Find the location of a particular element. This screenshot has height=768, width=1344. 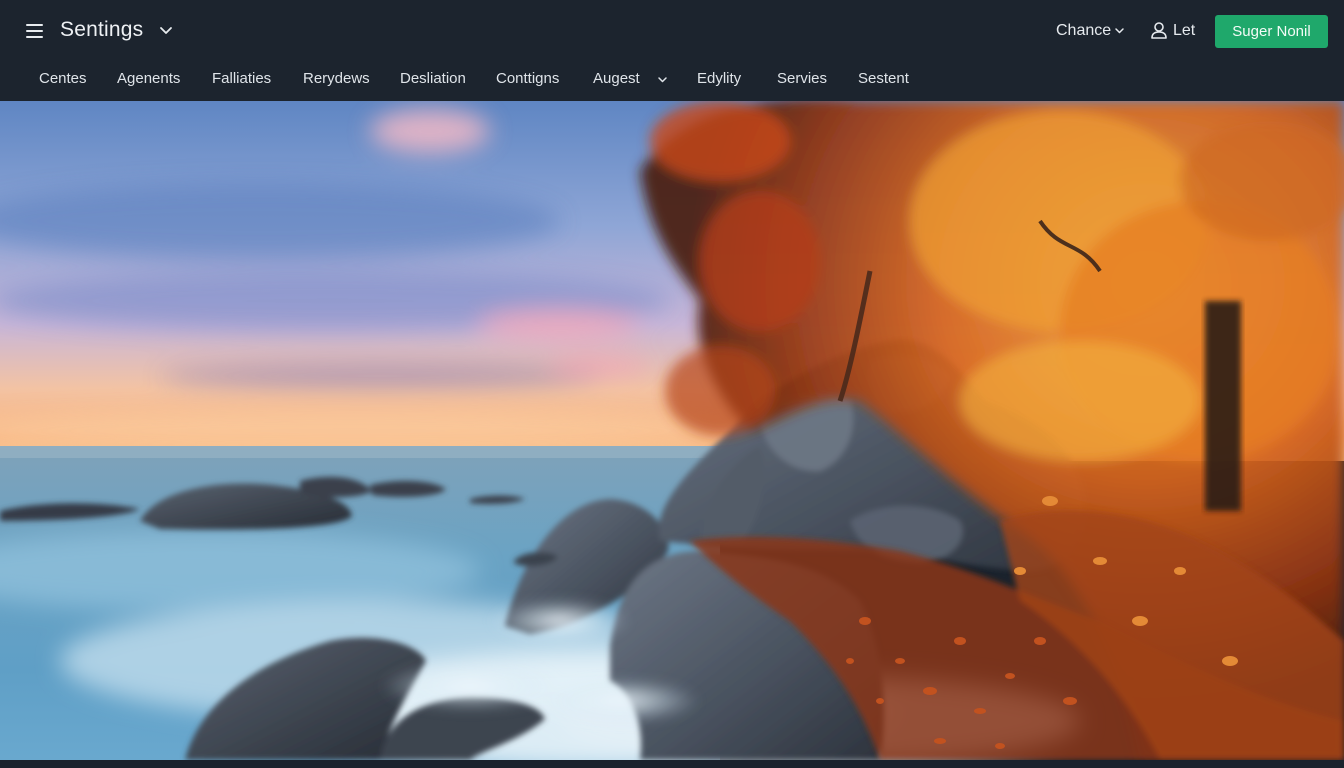

nav-item-rerydews: Rerydews is located at coordinates (336, 78).